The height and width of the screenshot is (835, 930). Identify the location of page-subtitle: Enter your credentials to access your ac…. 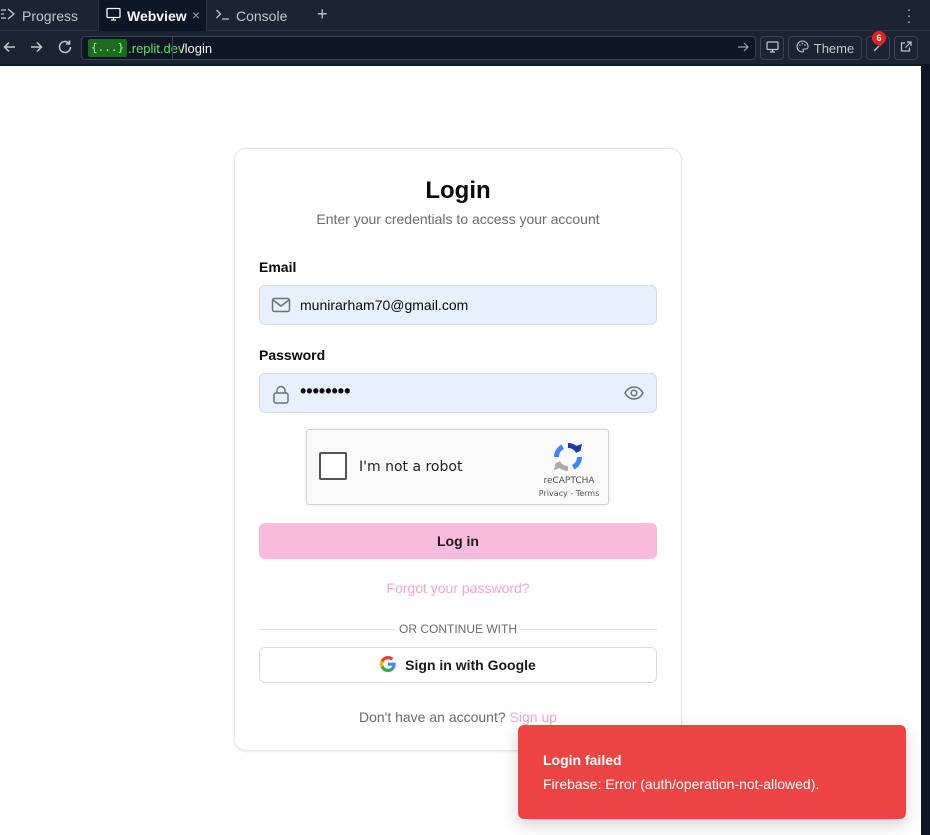
(458, 219).